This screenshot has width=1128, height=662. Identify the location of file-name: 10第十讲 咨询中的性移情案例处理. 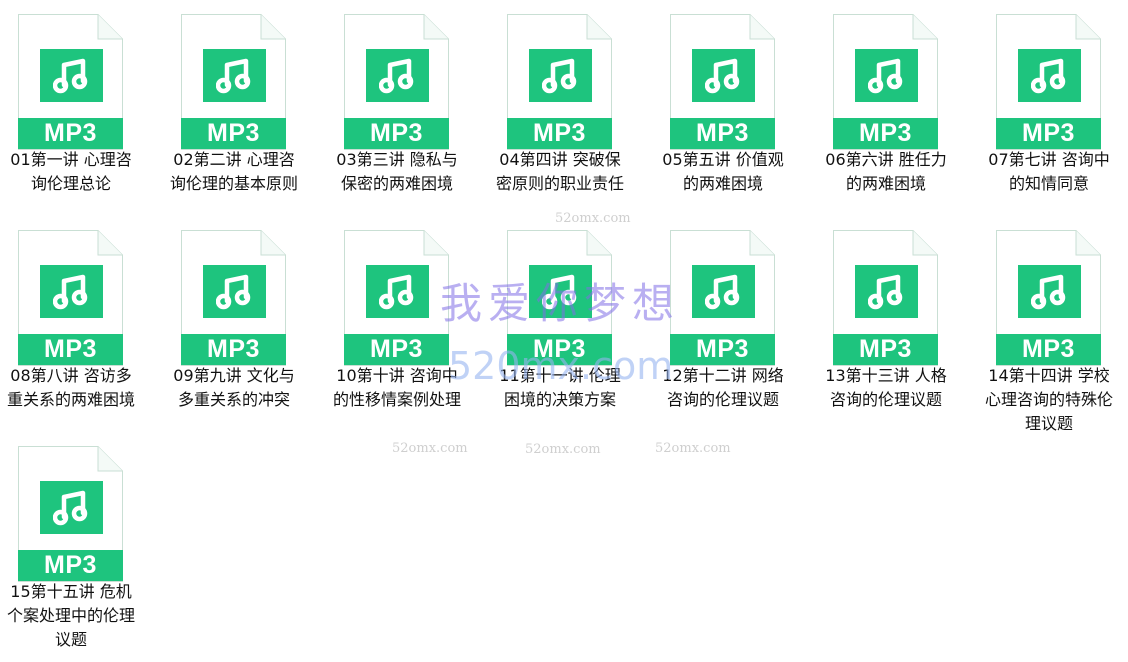
(397, 387).